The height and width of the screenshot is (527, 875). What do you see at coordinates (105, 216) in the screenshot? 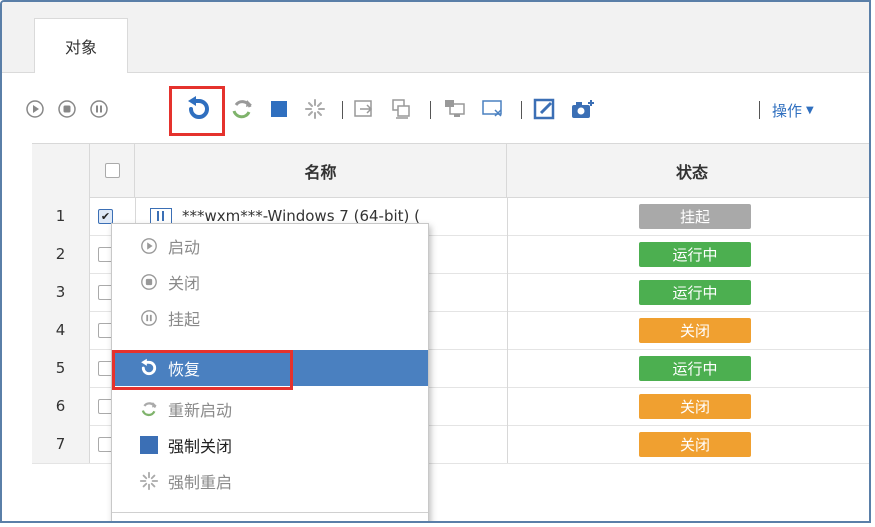
I see `row-checkbox: ✔` at bounding box center [105, 216].